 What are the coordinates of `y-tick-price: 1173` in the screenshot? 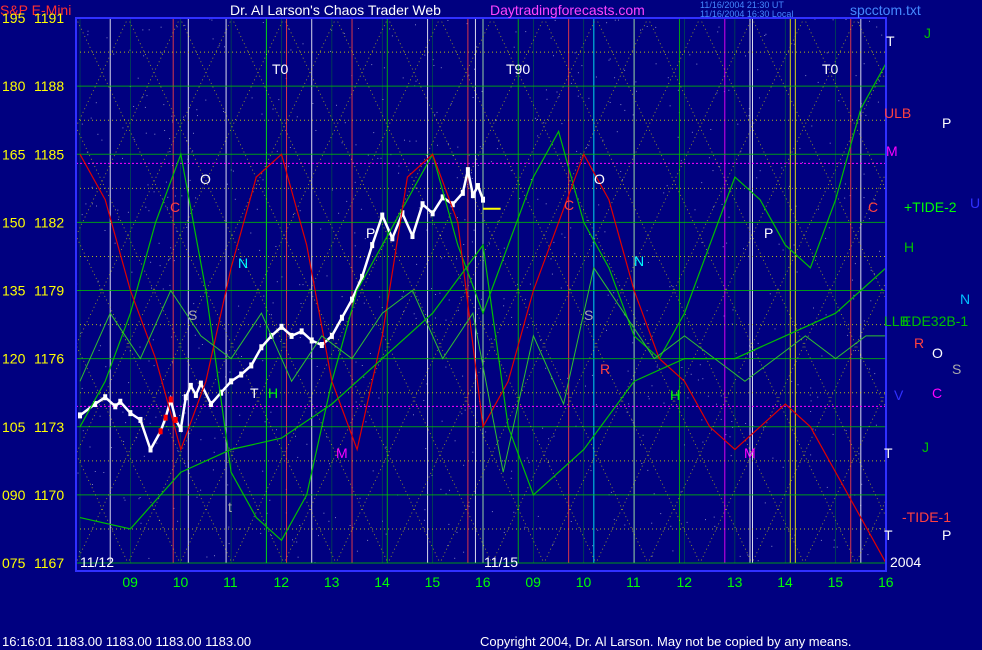 It's located at (49, 427).